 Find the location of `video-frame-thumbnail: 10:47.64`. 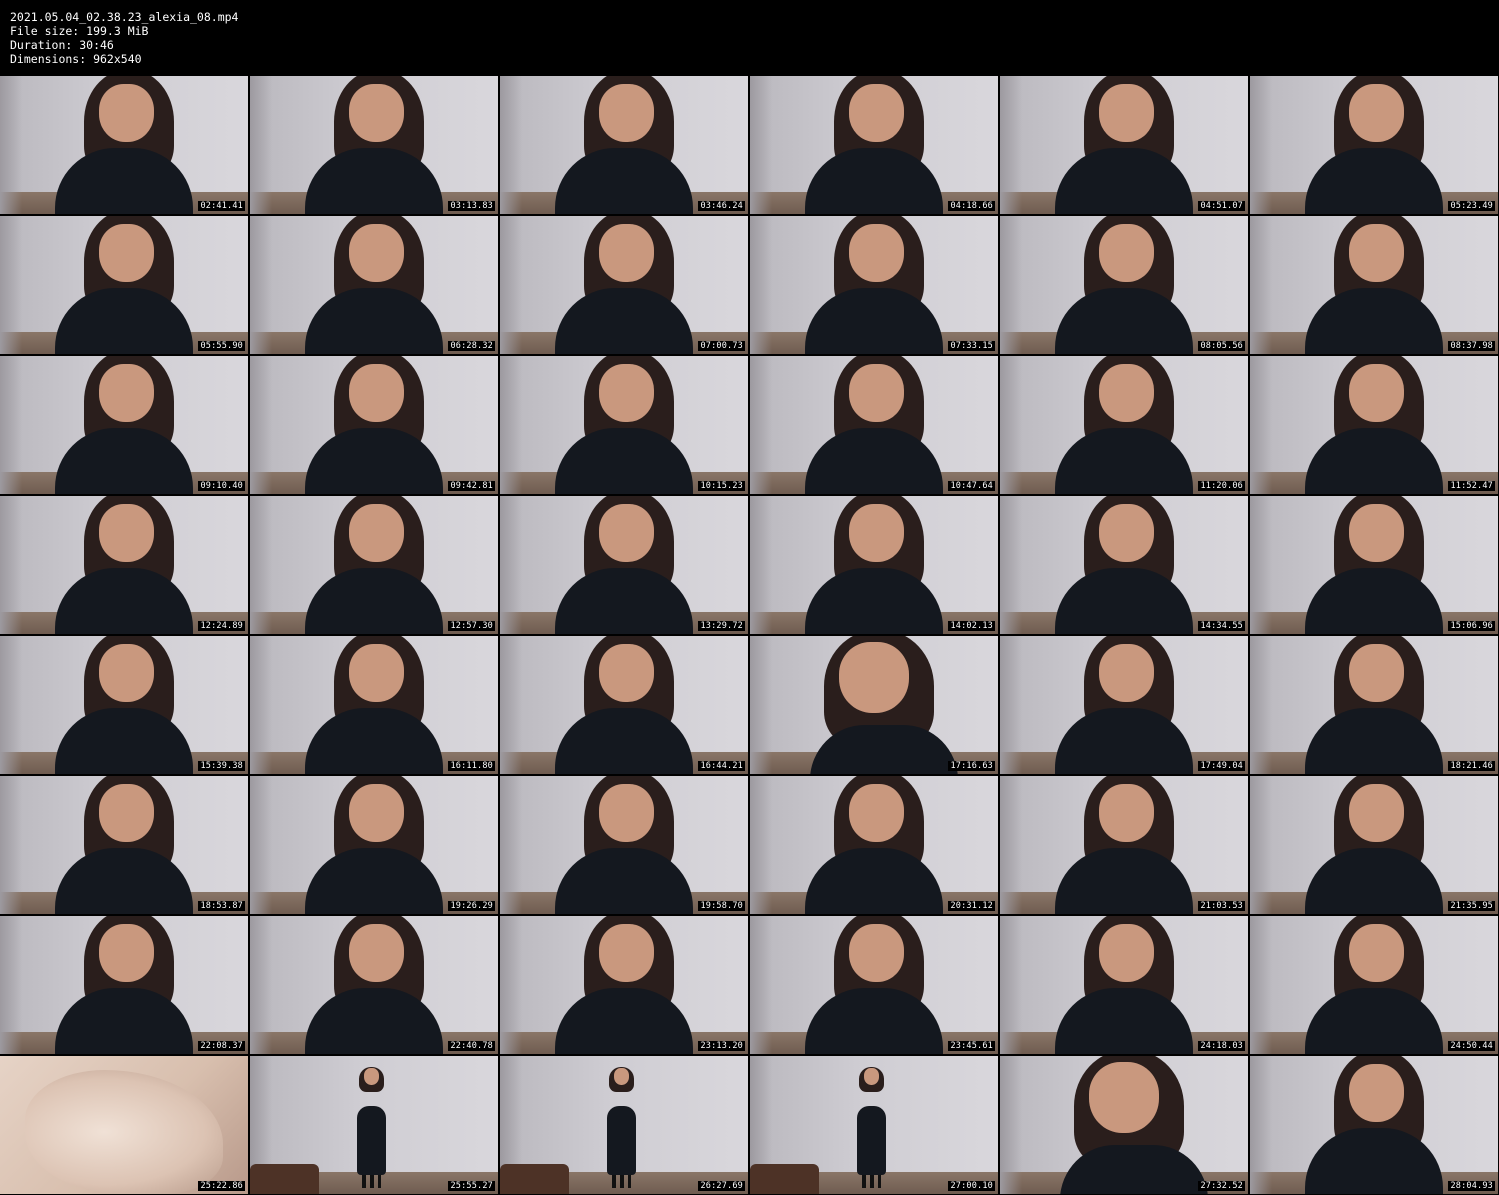

video-frame-thumbnail: 10:47.64 is located at coordinates (874, 425).